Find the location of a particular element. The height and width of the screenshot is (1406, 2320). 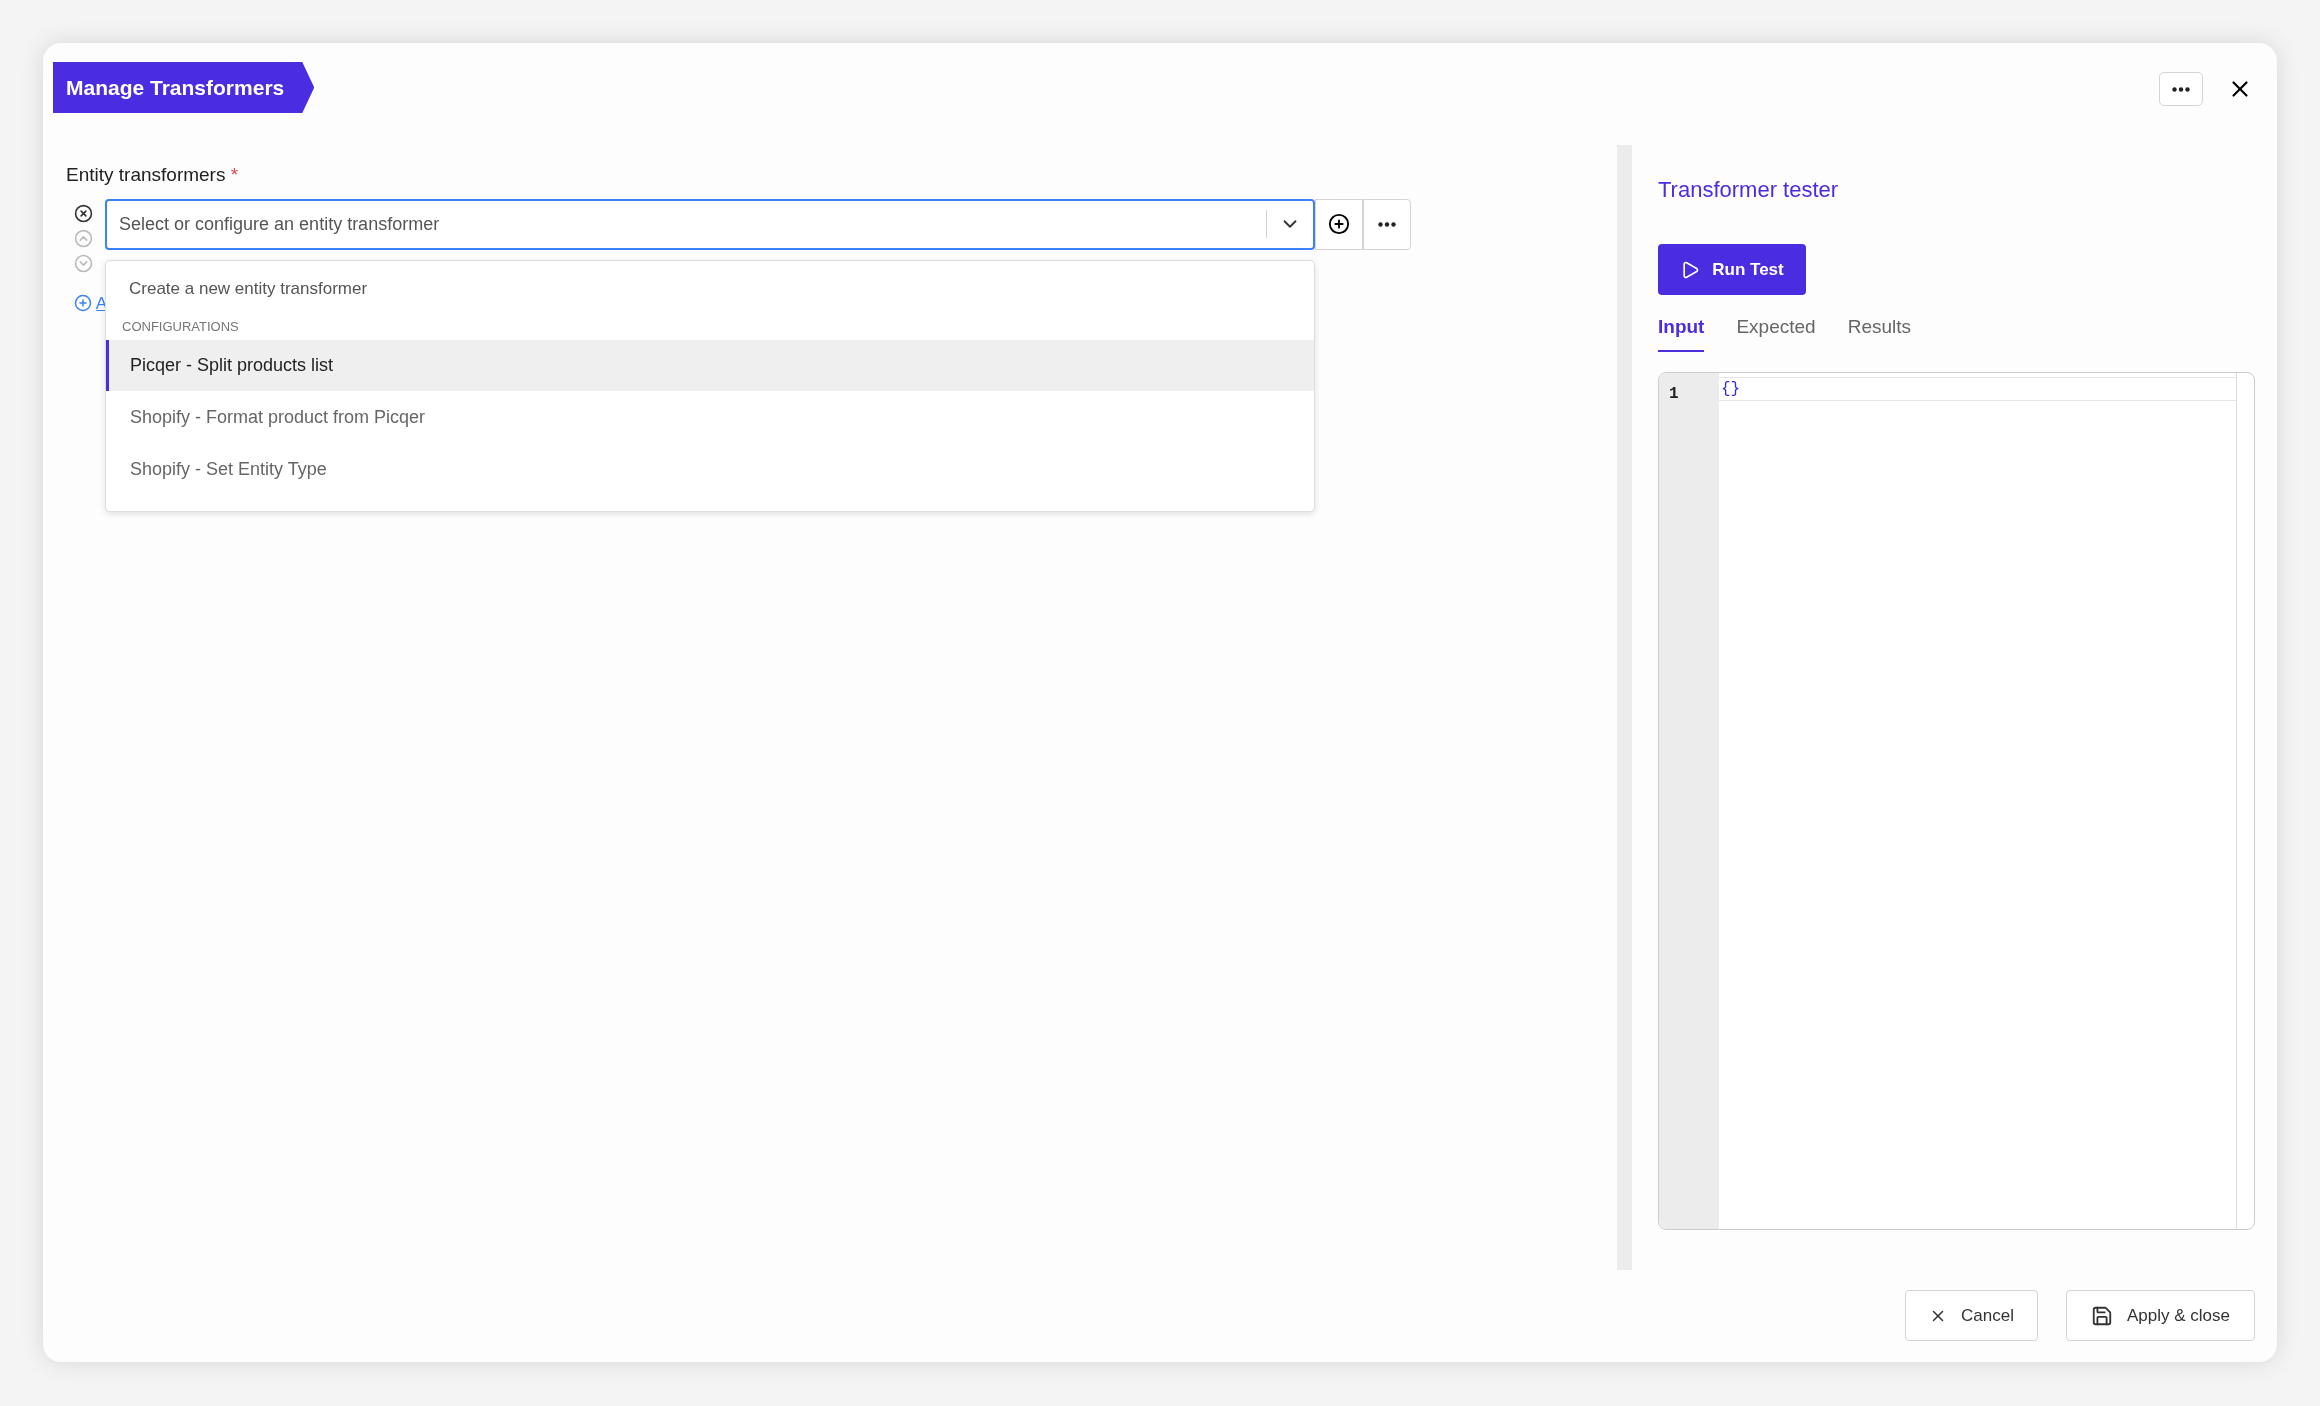

more-button is located at coordinates (2181, 89).